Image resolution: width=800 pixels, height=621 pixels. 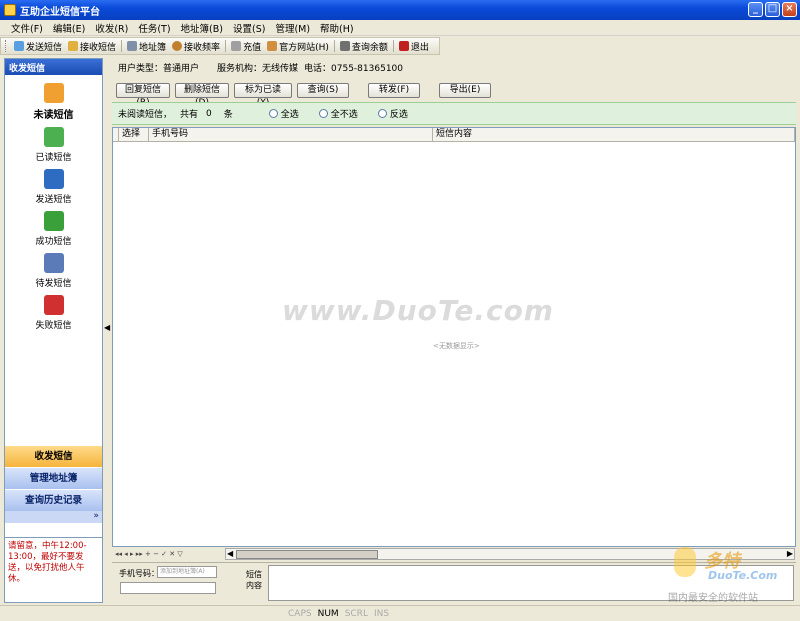 What do you see at coordinates (209, 113) in the screenshot?
I see `filter-count: 0` at bounding box center [209, 113].